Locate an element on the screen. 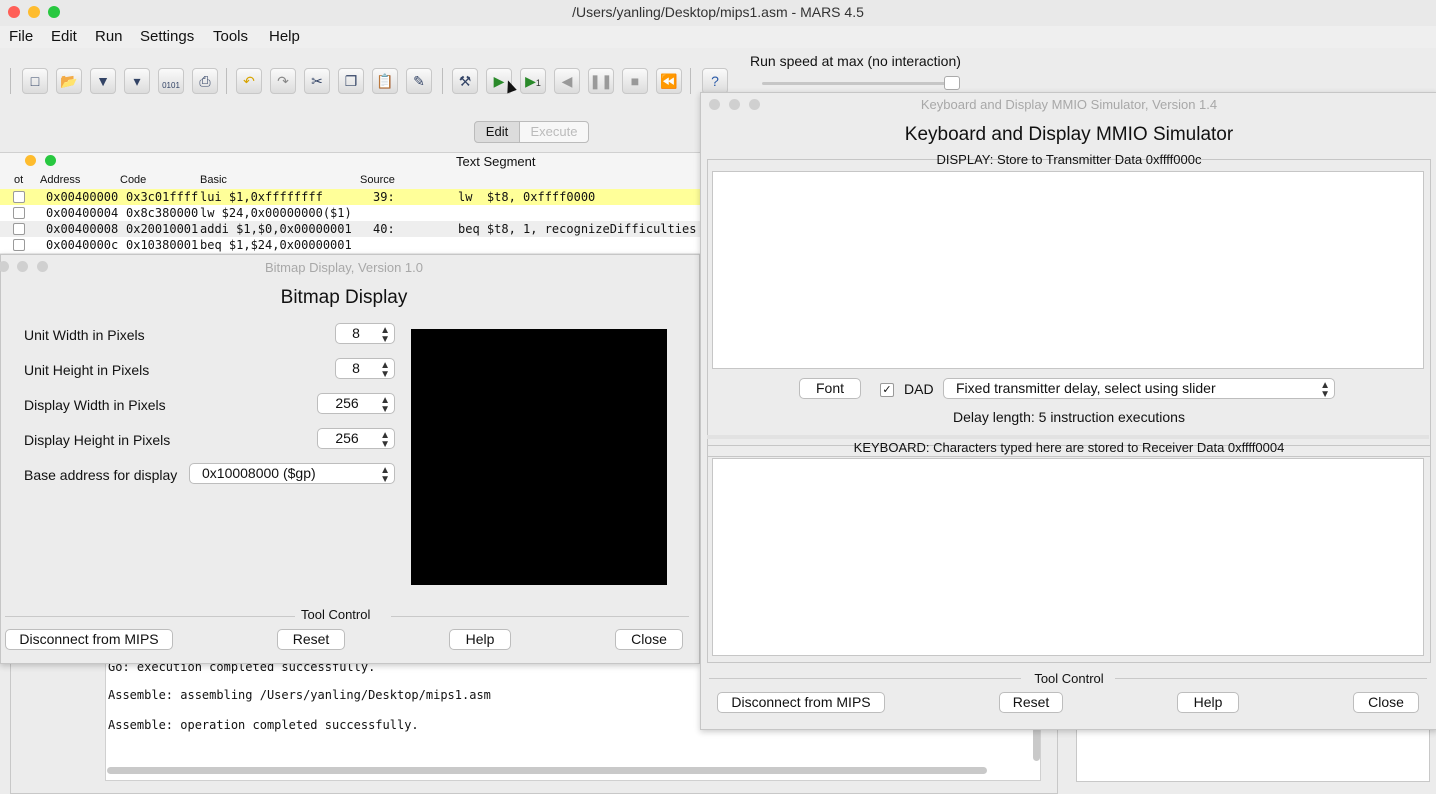 This screenshot has height=794, width=1436. menu-help: Help is located at coordinates (284, 36).